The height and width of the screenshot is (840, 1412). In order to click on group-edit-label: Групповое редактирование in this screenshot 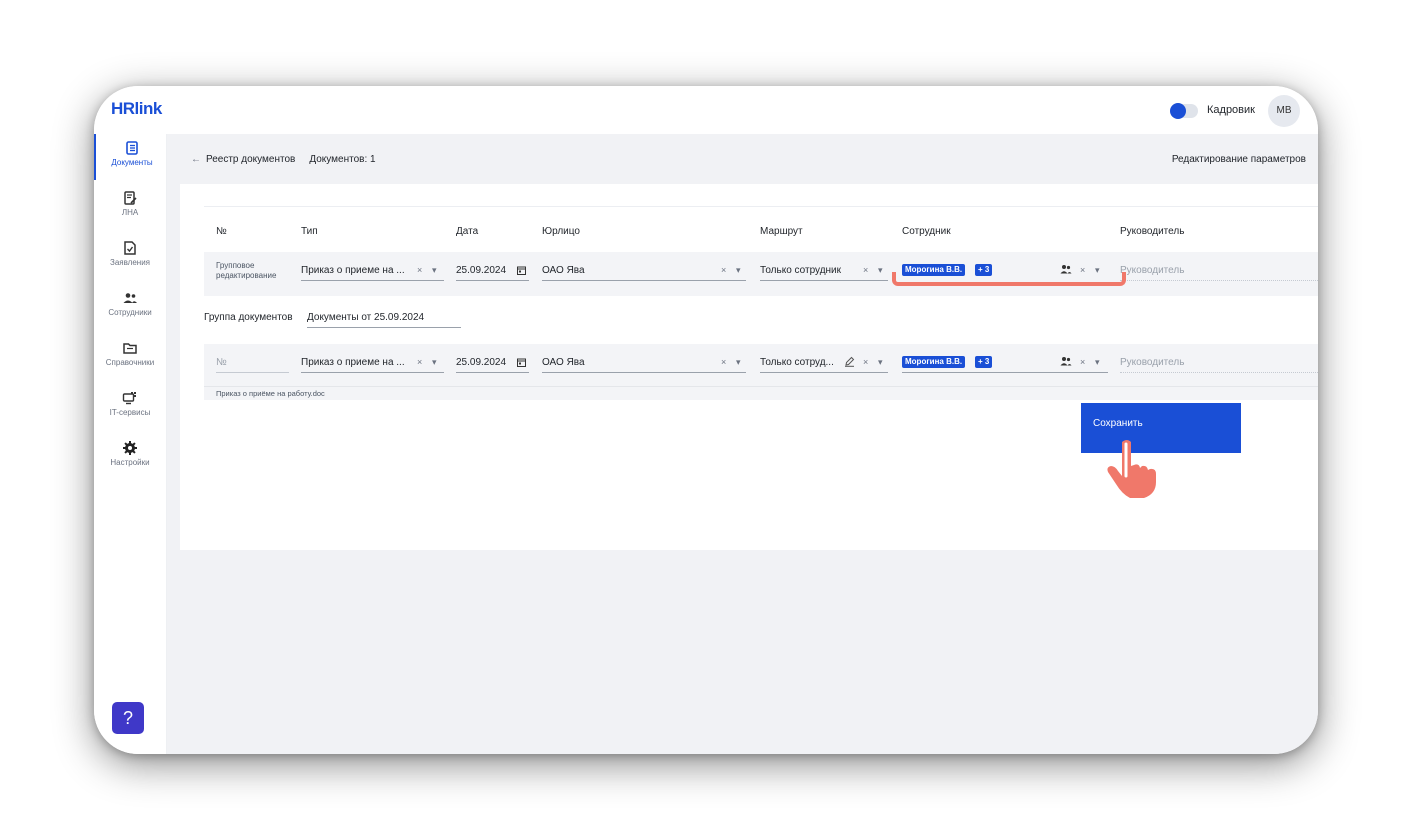, I will do `click(246, 271)`.